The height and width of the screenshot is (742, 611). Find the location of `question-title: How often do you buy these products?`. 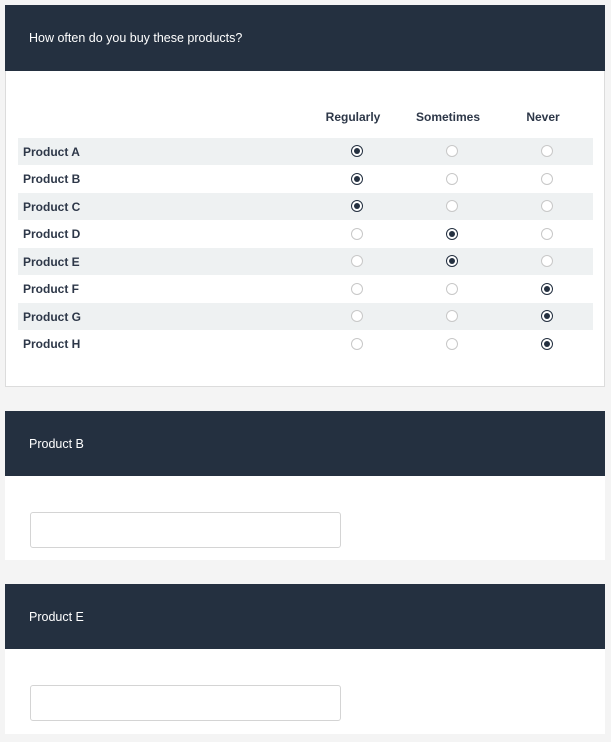

question-title: How often do you buy these products? is located at coordinates (136, 38).